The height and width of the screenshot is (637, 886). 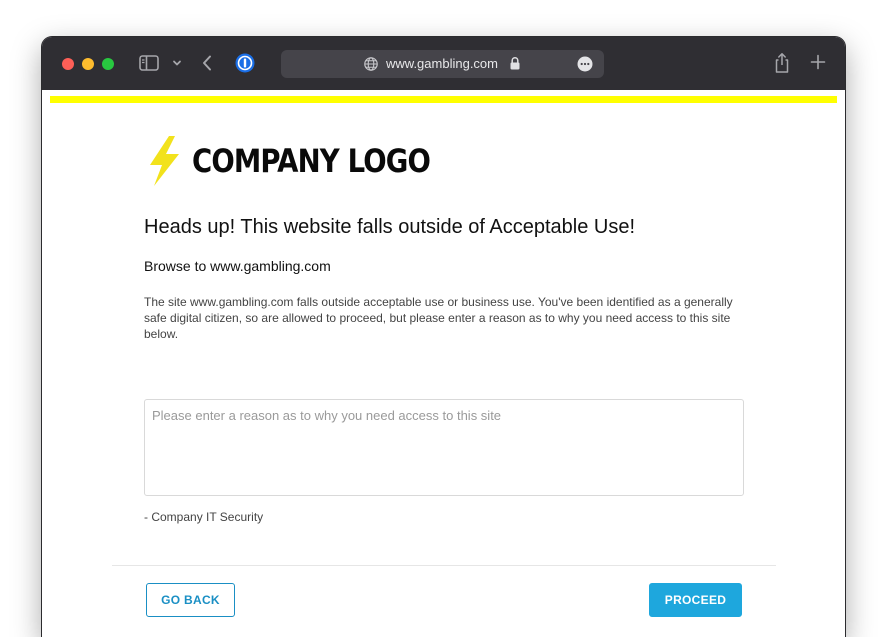 I want to click on zoom-window-button, so click(x=108, y=64).